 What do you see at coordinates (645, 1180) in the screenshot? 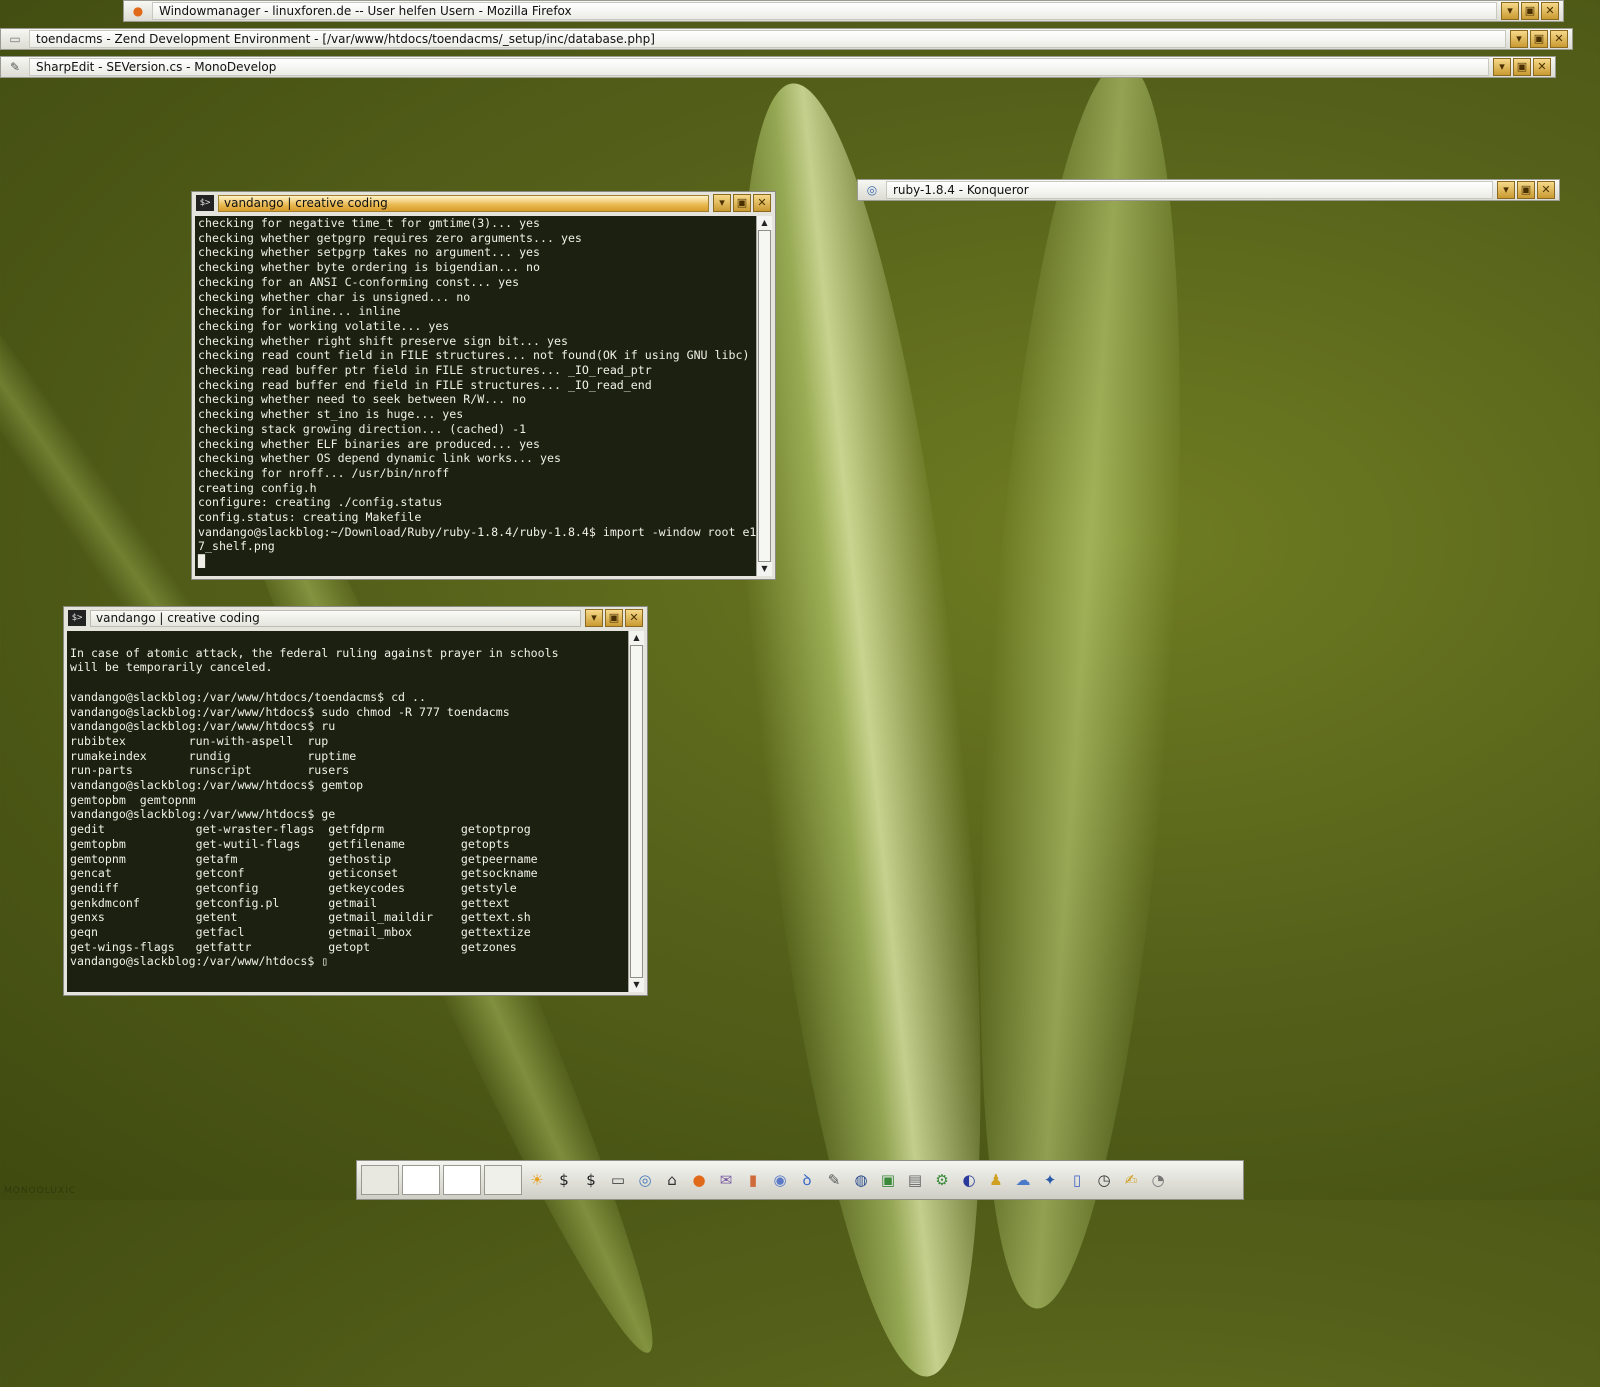
I see `network-icon: ◎` at bounding box center [645, 1180].